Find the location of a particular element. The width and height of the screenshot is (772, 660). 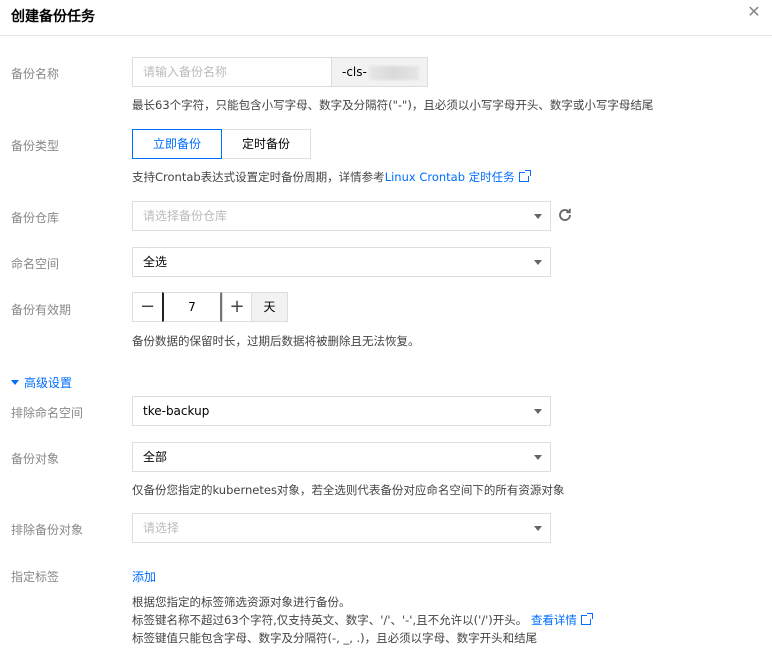

cluster-id-redacted is located at coordinates (393, 72).